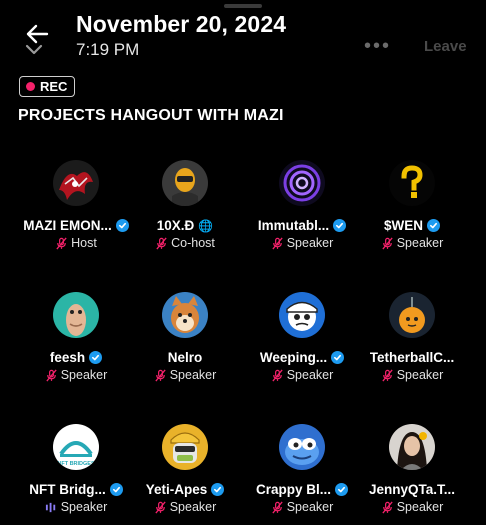 The width and height of the screenshot is (486, 525). Describe the element at coordinates (377, 46) in the screenshot. I see `more-options-icon: •••` at that location.